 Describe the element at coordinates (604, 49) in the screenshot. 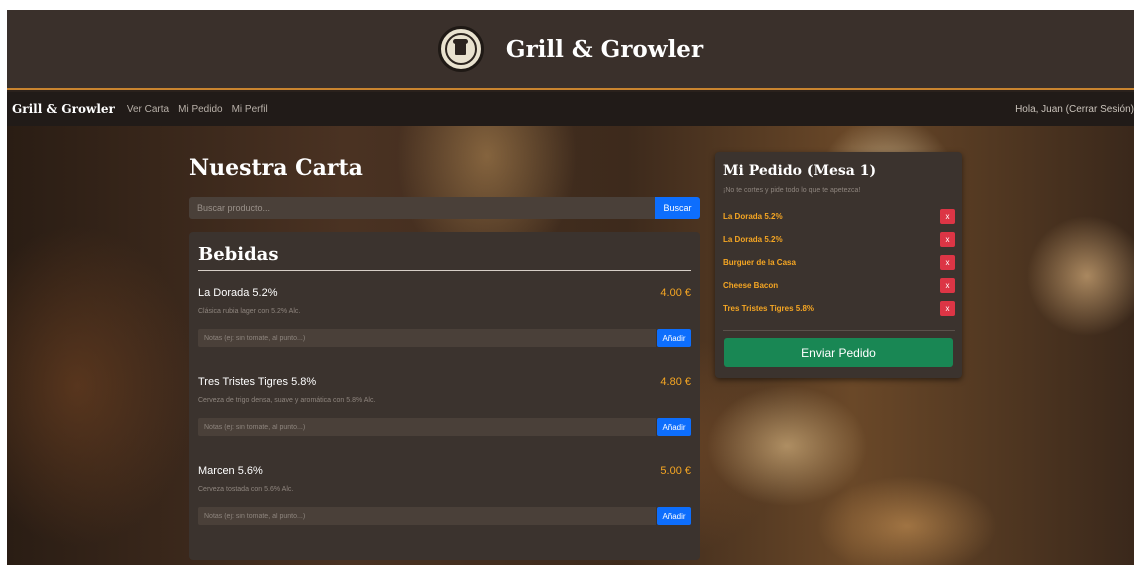

I see `site-title: Grill & Growler` at that location.